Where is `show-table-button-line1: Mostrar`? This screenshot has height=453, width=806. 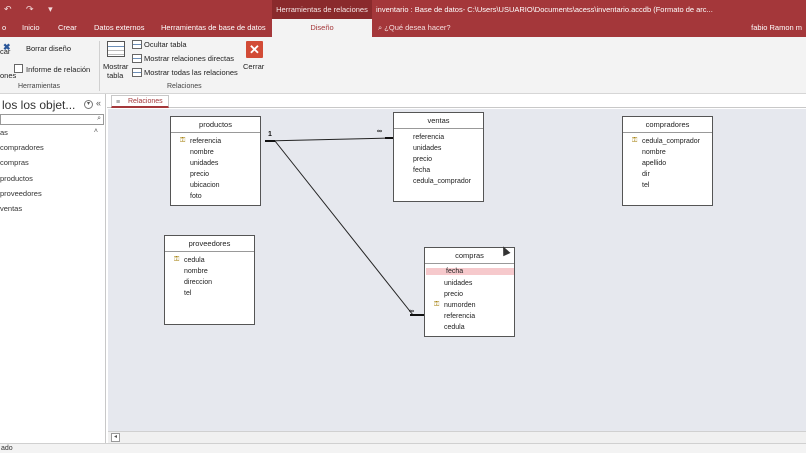 show-table-button-line1: Mostrar is located at coordinates (115, 66).